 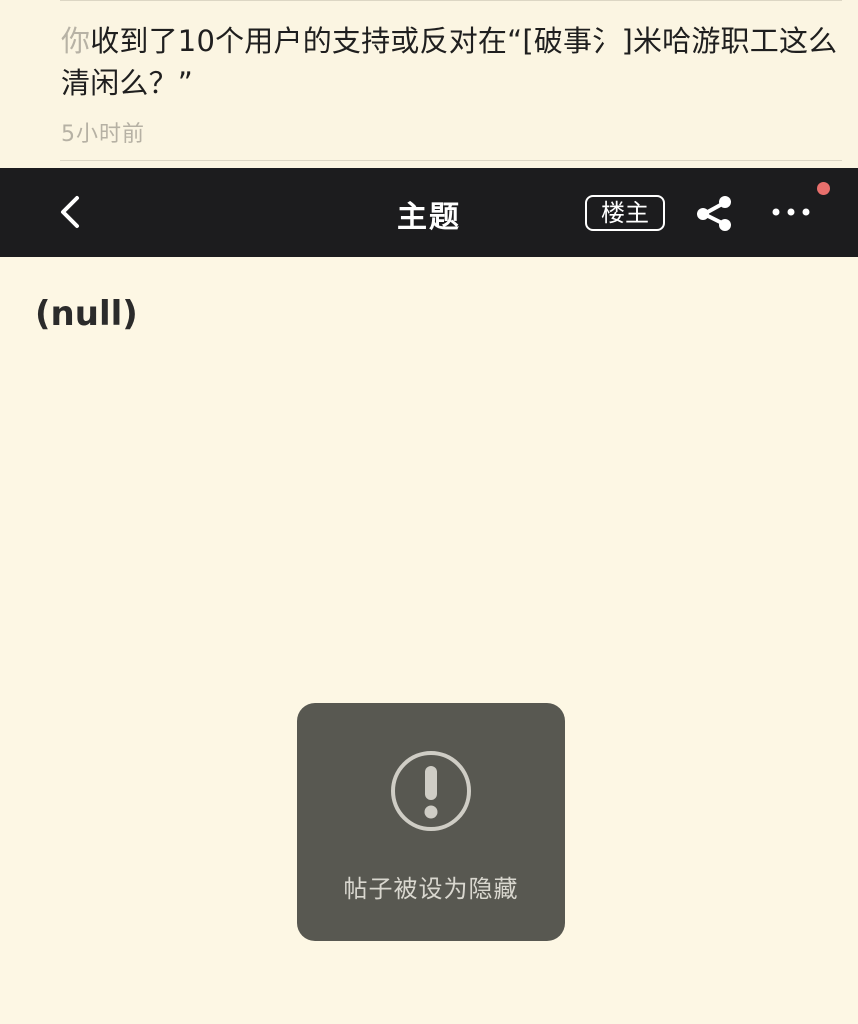 I want to click on more-dots-icon, so click(x=791, y=212).